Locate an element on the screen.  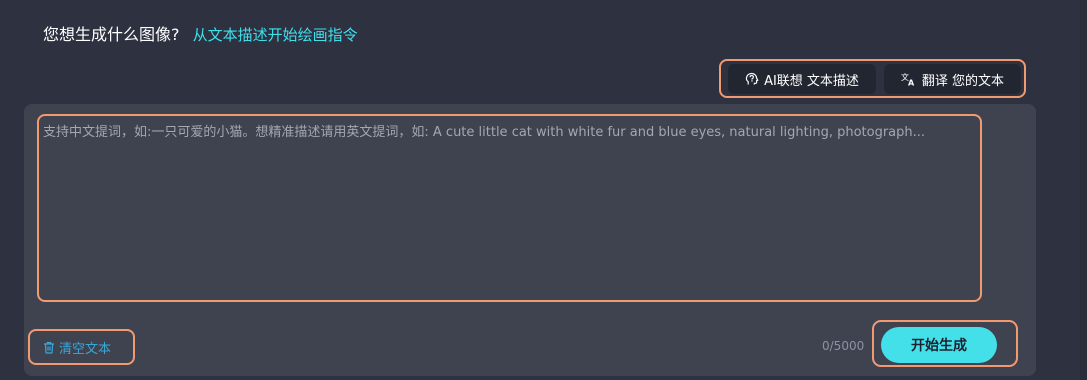
translate-button: 文 A 翻译 您的文本 is located at coordinates (952, 79).